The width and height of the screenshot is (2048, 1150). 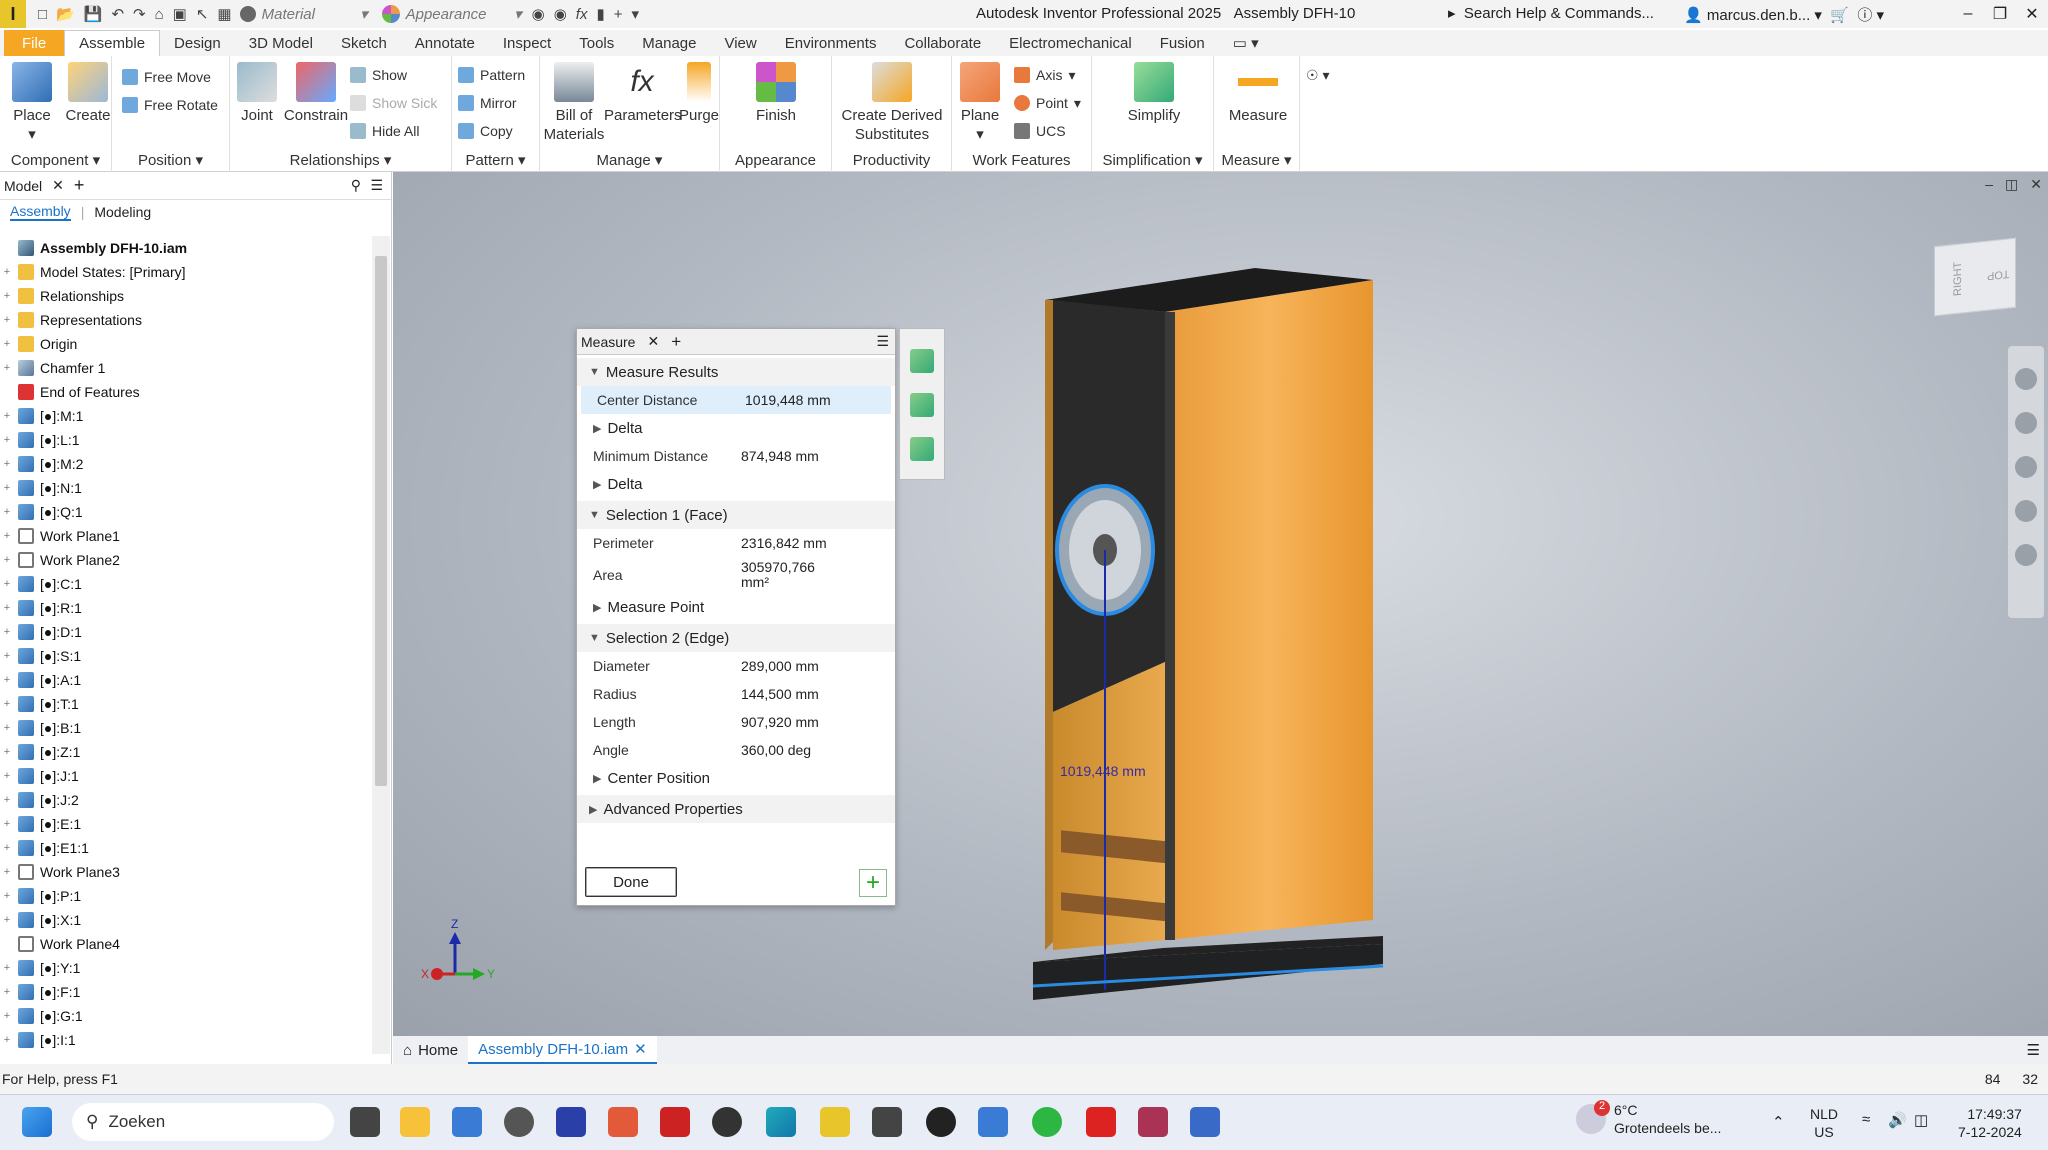 What do you see at coordinates (186, 272) in the screenshot?
I see `tree-node: + Model States: [Primary]` at bounding box center [186, 272].